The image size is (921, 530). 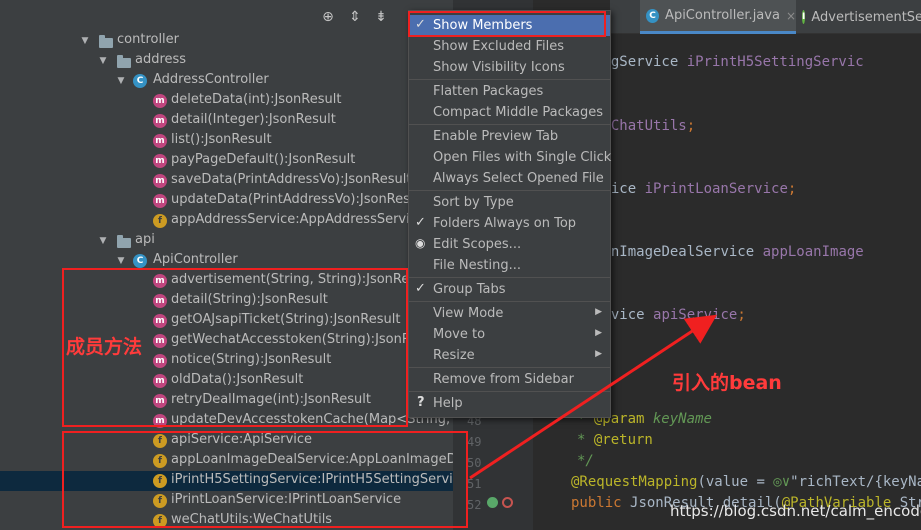 What do you see at coordinates (795, 511) in the screenshot?
I see `watermark: https://blog.csdn.net/calm_encode` at bounding box center [795, 511].